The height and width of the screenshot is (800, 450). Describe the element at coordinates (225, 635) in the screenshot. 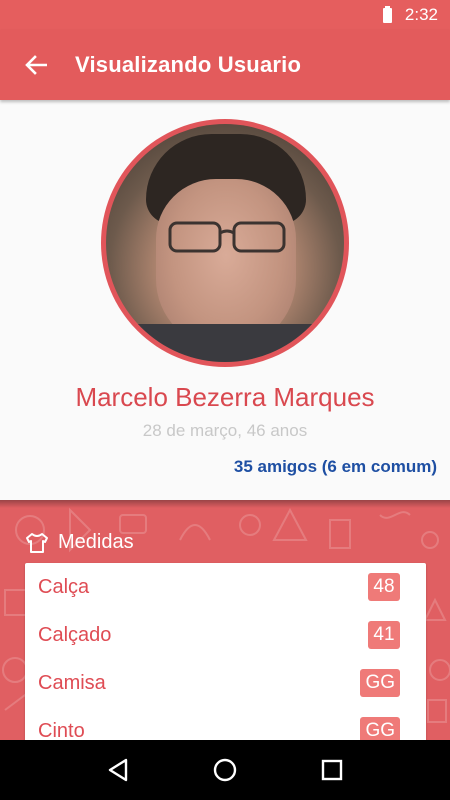

I see `list-item: Calçado 41` at that location.